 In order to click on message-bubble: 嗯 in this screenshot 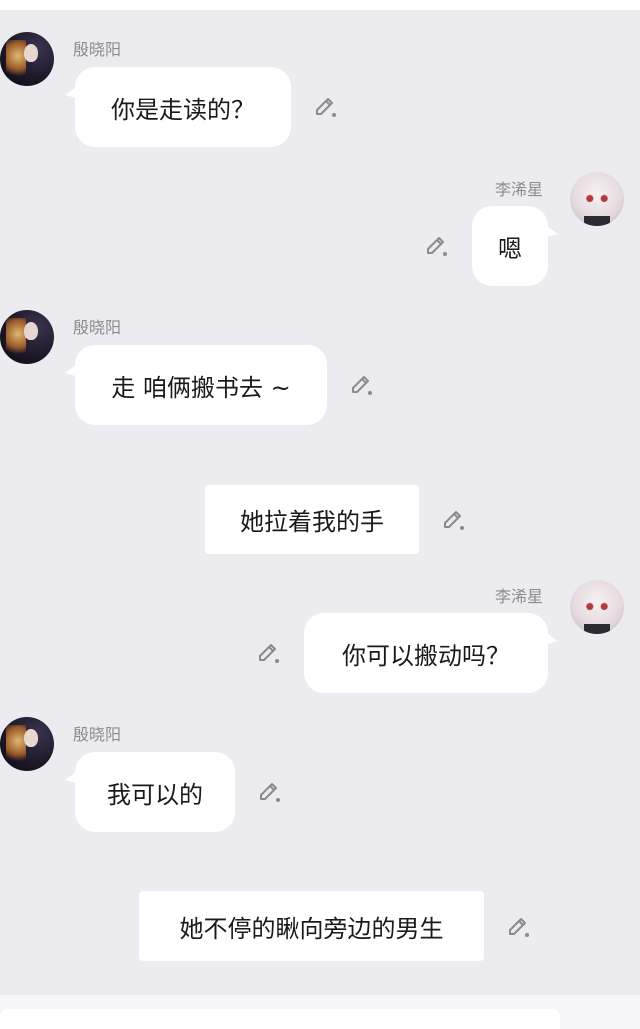, I will do `click(515, 246)`.